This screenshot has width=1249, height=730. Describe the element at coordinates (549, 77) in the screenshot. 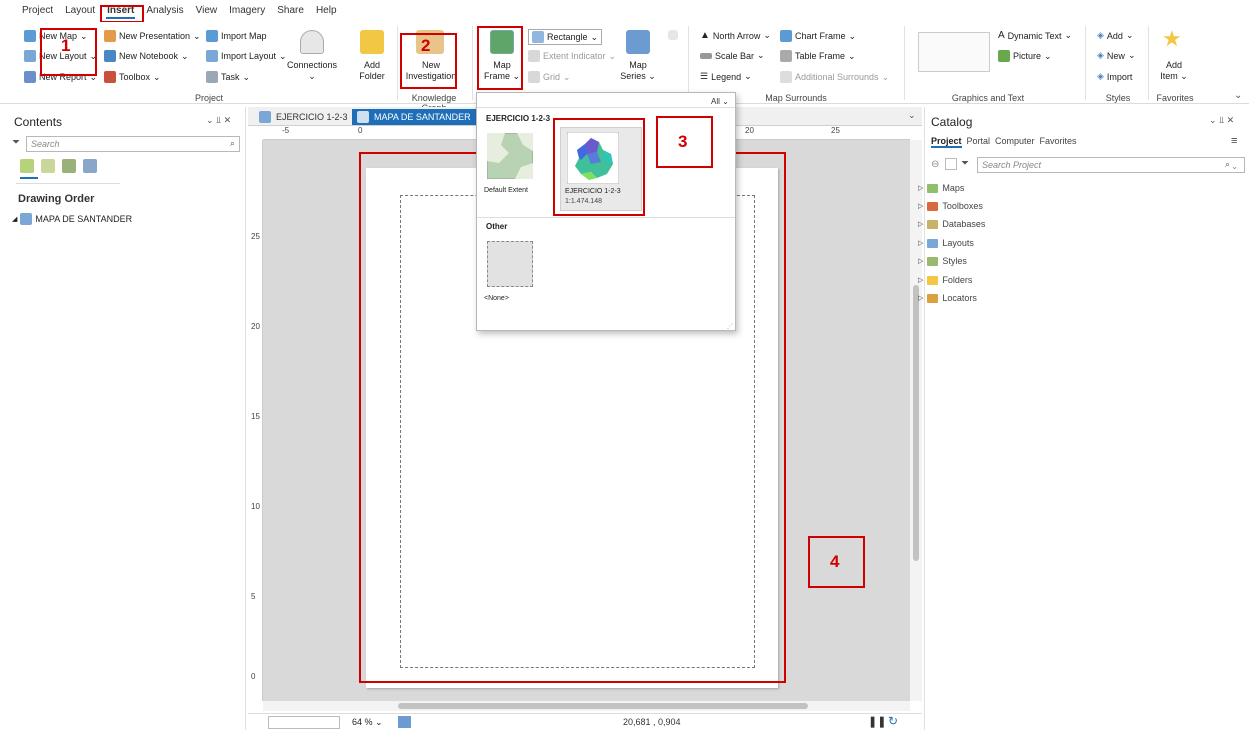

I see `grid-button: Grid ⌄` at that location.